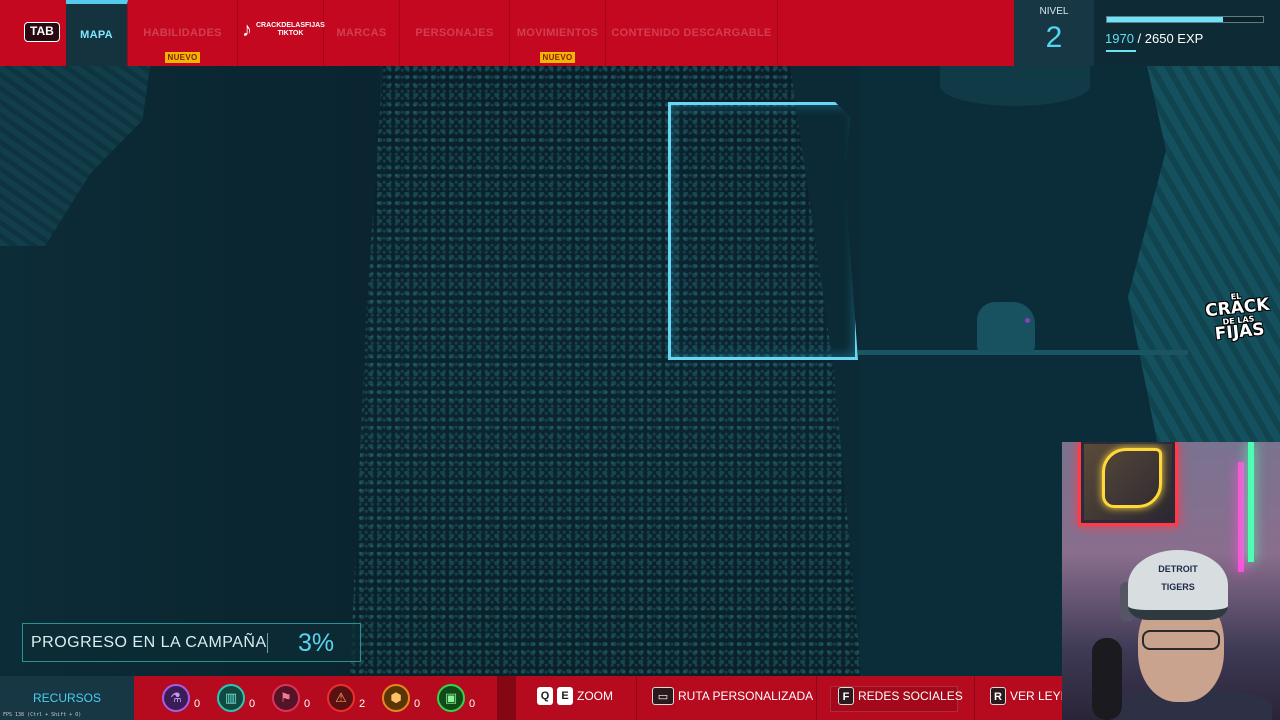 The height and width of the screenshot is (720, 1280). Describe the element at coordinates (451, 698) in the screenshot. I see `backpack-icon: ▣` at that location.